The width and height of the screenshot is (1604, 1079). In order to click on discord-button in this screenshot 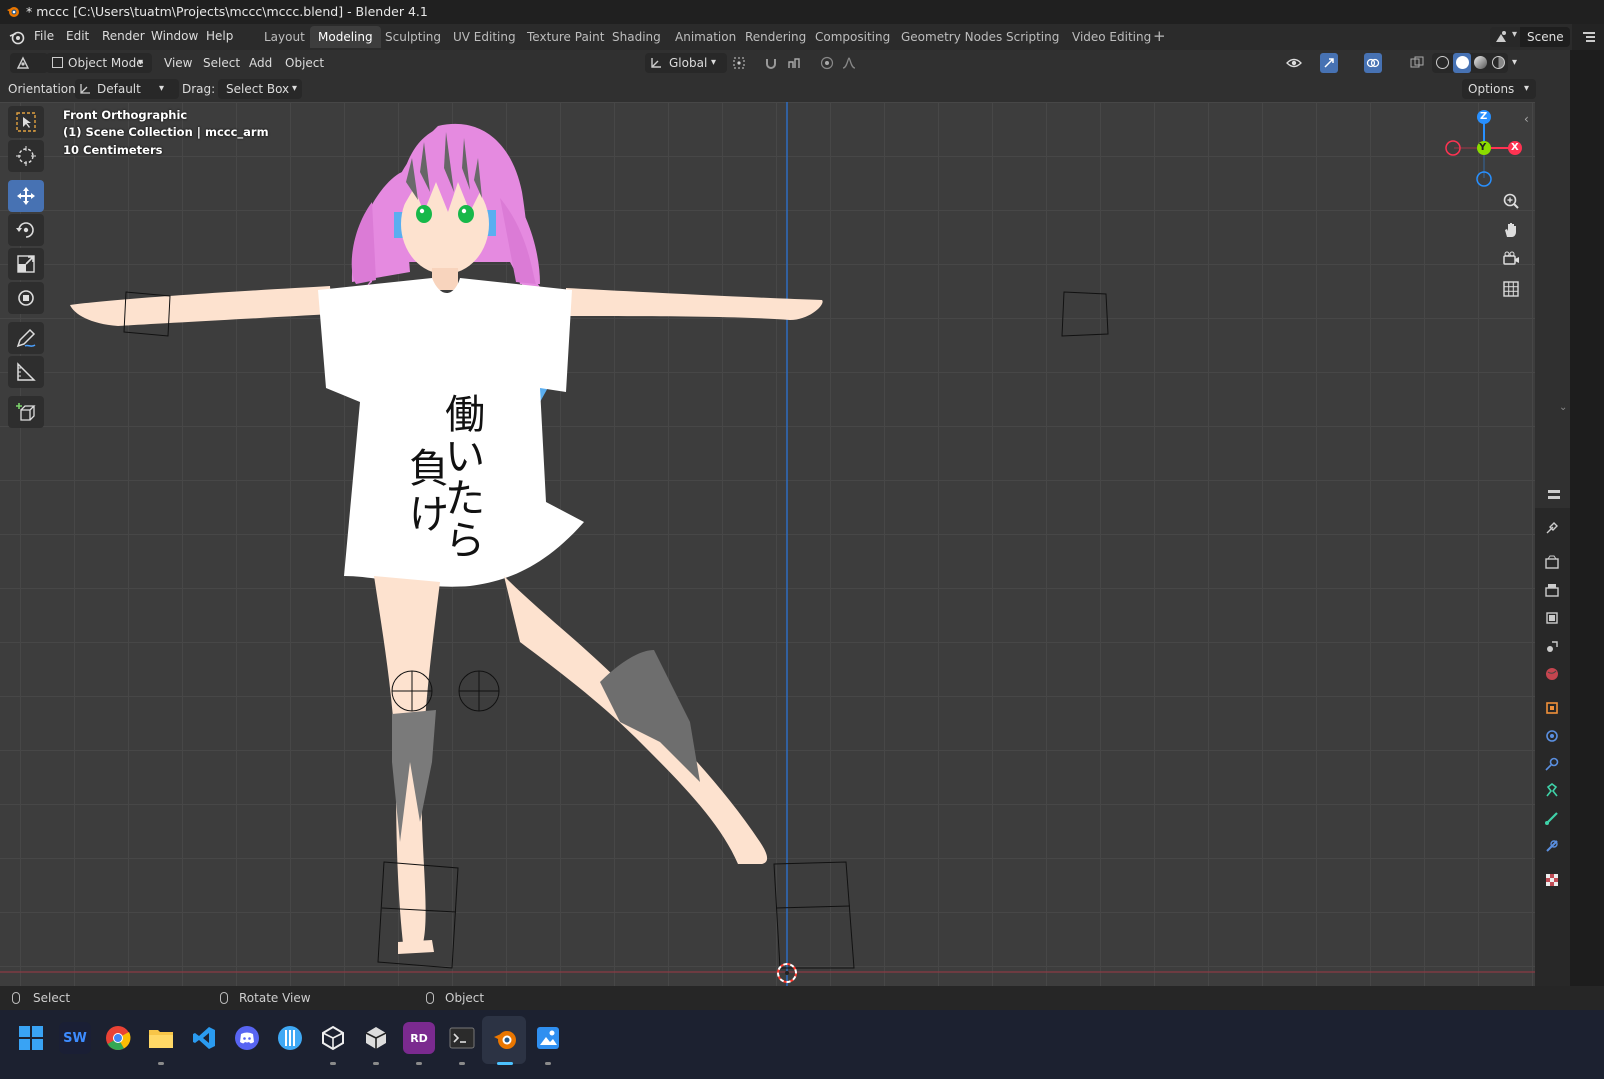, I will do `click(247, 1038)`.